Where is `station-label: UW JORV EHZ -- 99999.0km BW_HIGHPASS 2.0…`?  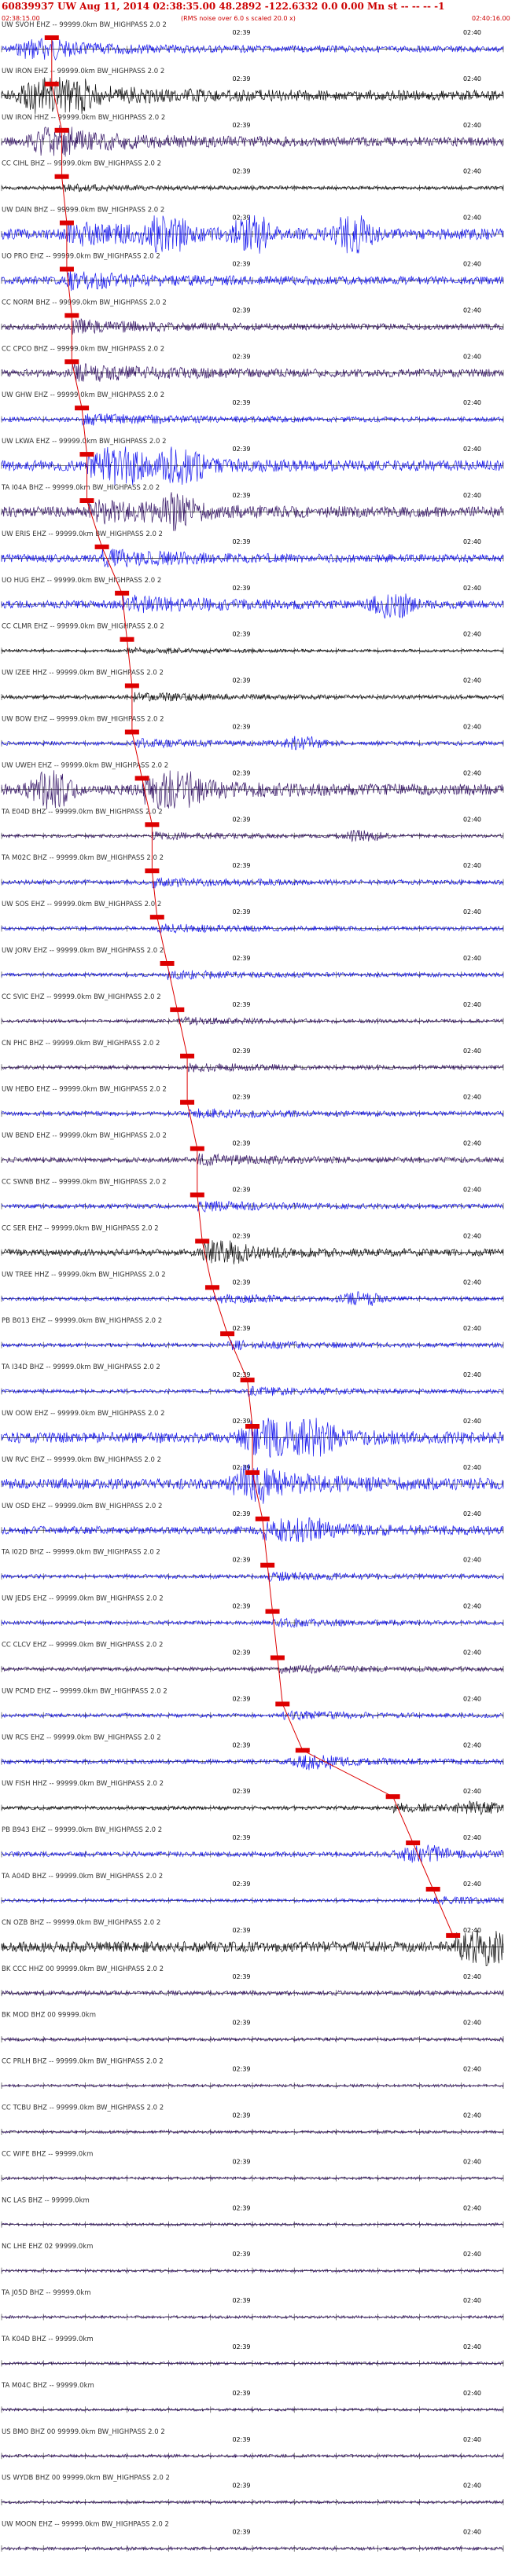 station-label: UW JORV EHZ -- 99999.0km BW_HIGHPASS 2.0… is located at coordinates (83, 951).